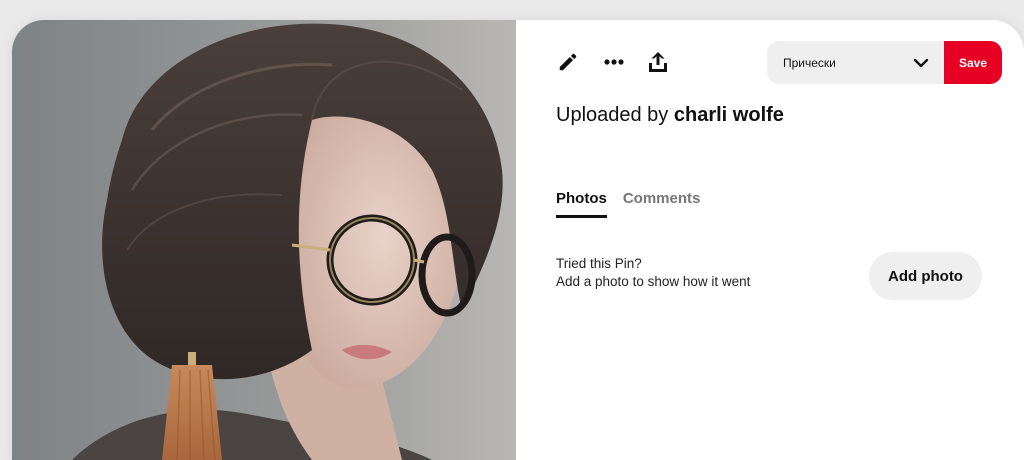  Describe the element at coordinates (581, 204) in the screenshot. I see `tab-photos: Photos` at that location.